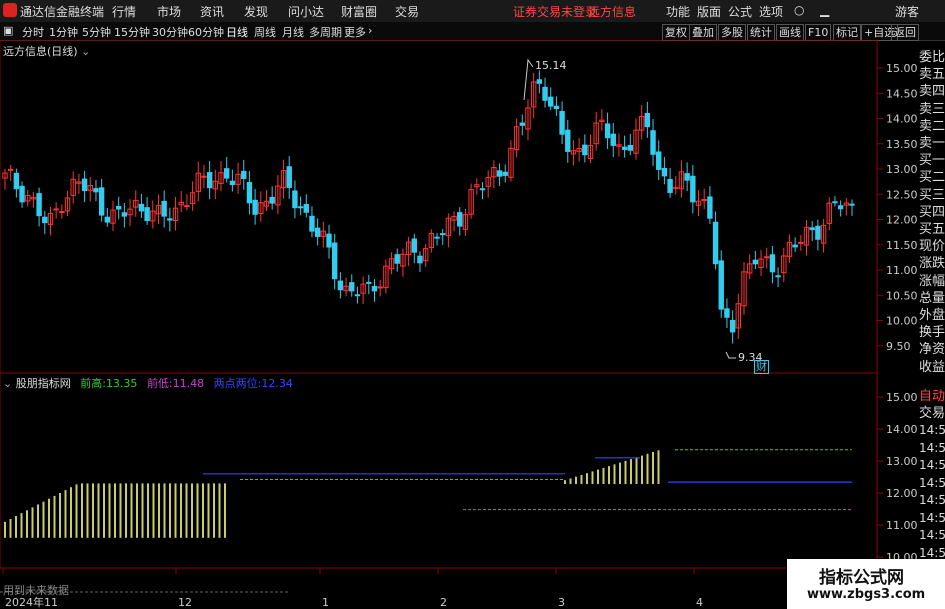  I want to click on menu-item-gongneng: 功能, so click(678, 11).